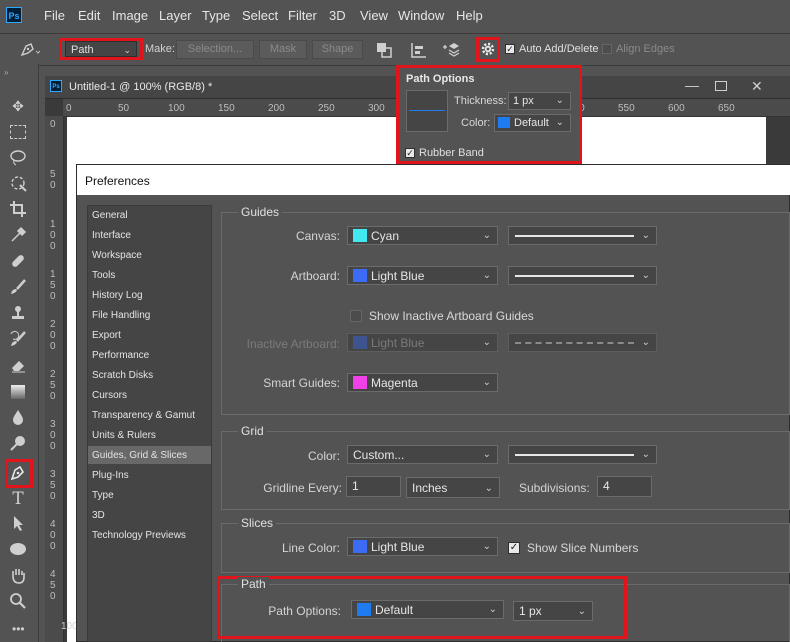 This screenshot has height=642, width=790. What do you see at coordinates (53, 235) in the screenshot?
I see `ruler-v-tick: 1 0 0` at bounding box center [53, 235].